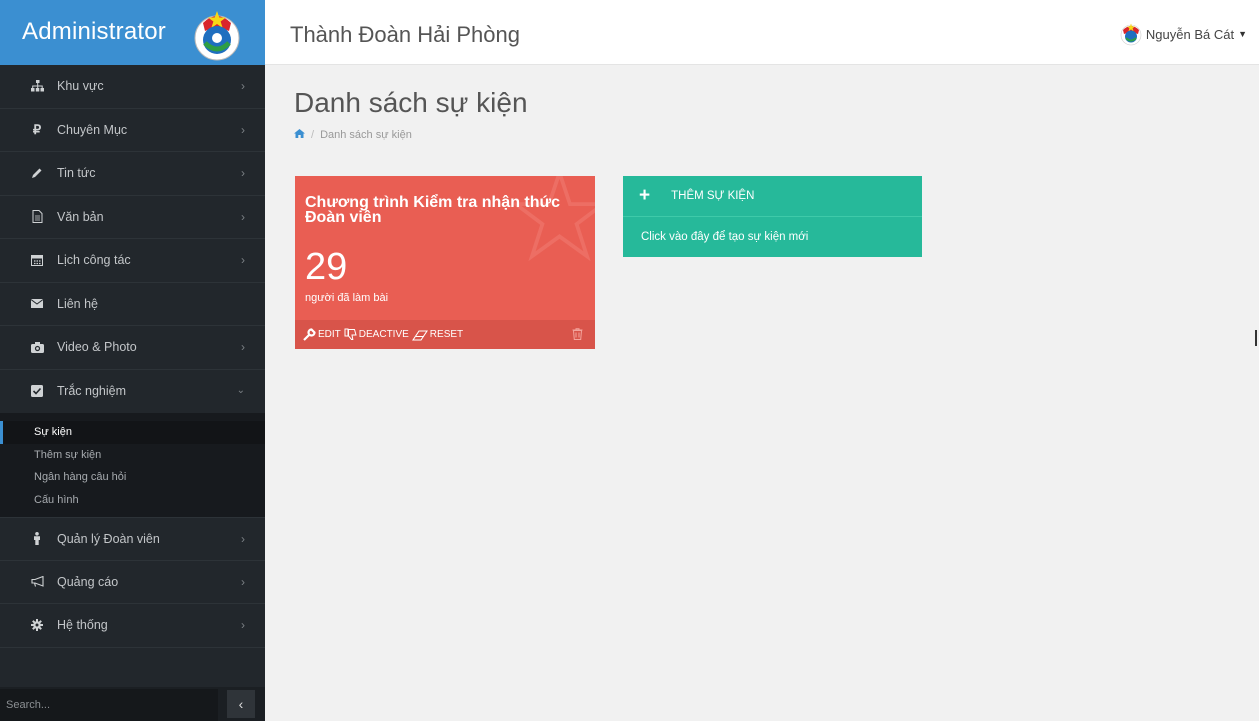 Image resolution: width=1259 pixels, height=721 pixels. I want to click on document-icon, so click(37, 217).